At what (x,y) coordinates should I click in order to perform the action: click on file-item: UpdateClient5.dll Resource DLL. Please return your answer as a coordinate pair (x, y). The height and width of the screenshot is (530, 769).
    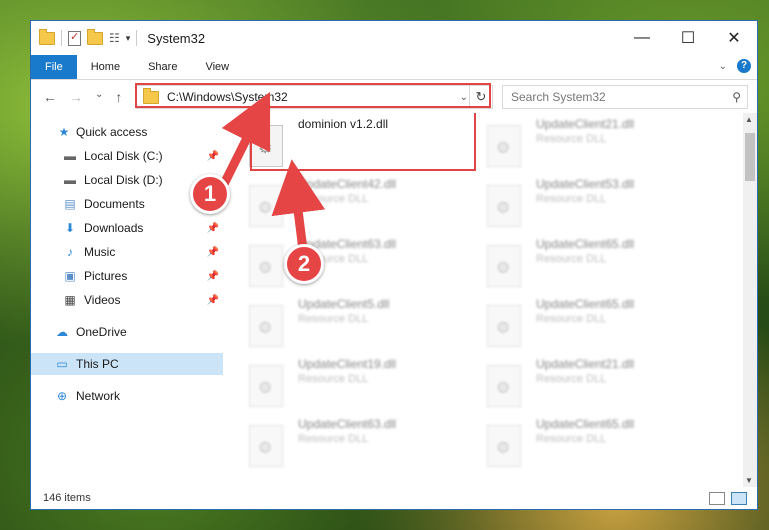
    Looking at the image, I should click on (341, 321).